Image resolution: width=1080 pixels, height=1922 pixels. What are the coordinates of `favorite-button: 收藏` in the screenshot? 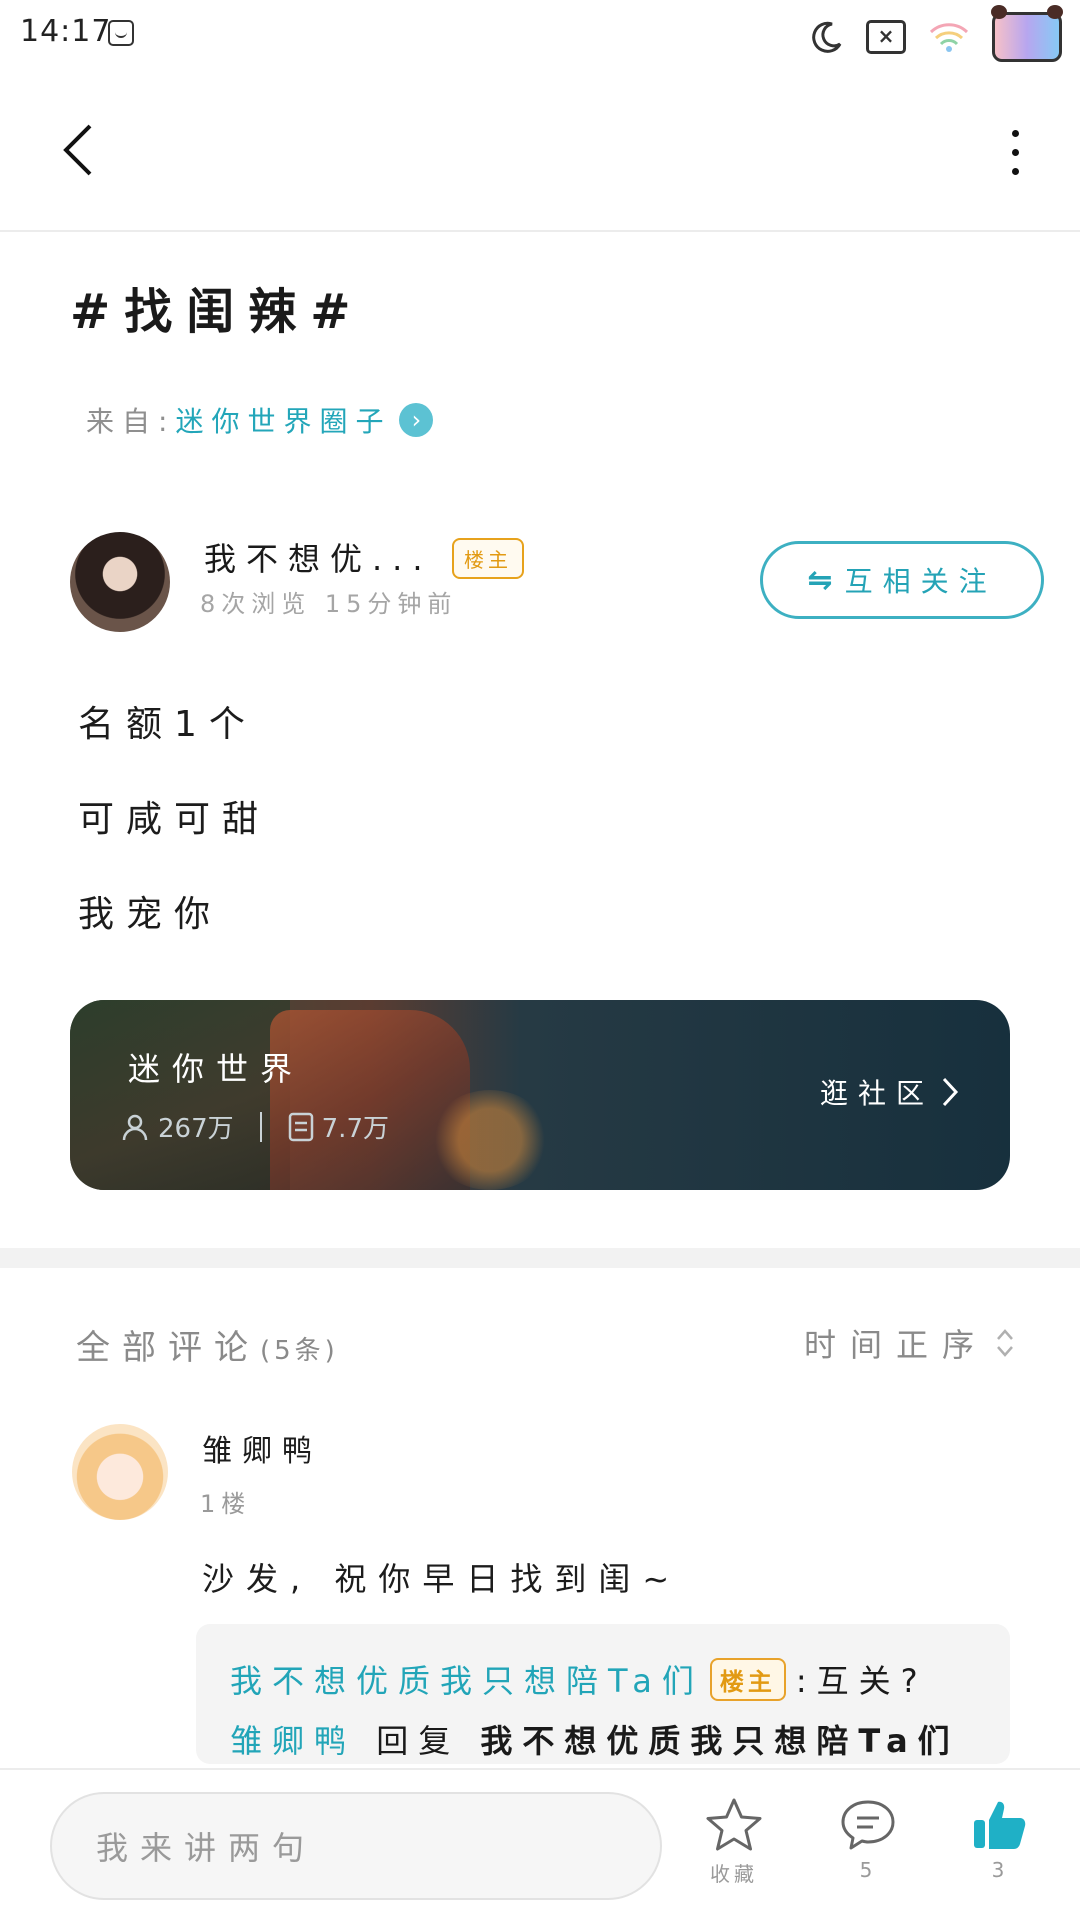 It's located at (734, 1841).